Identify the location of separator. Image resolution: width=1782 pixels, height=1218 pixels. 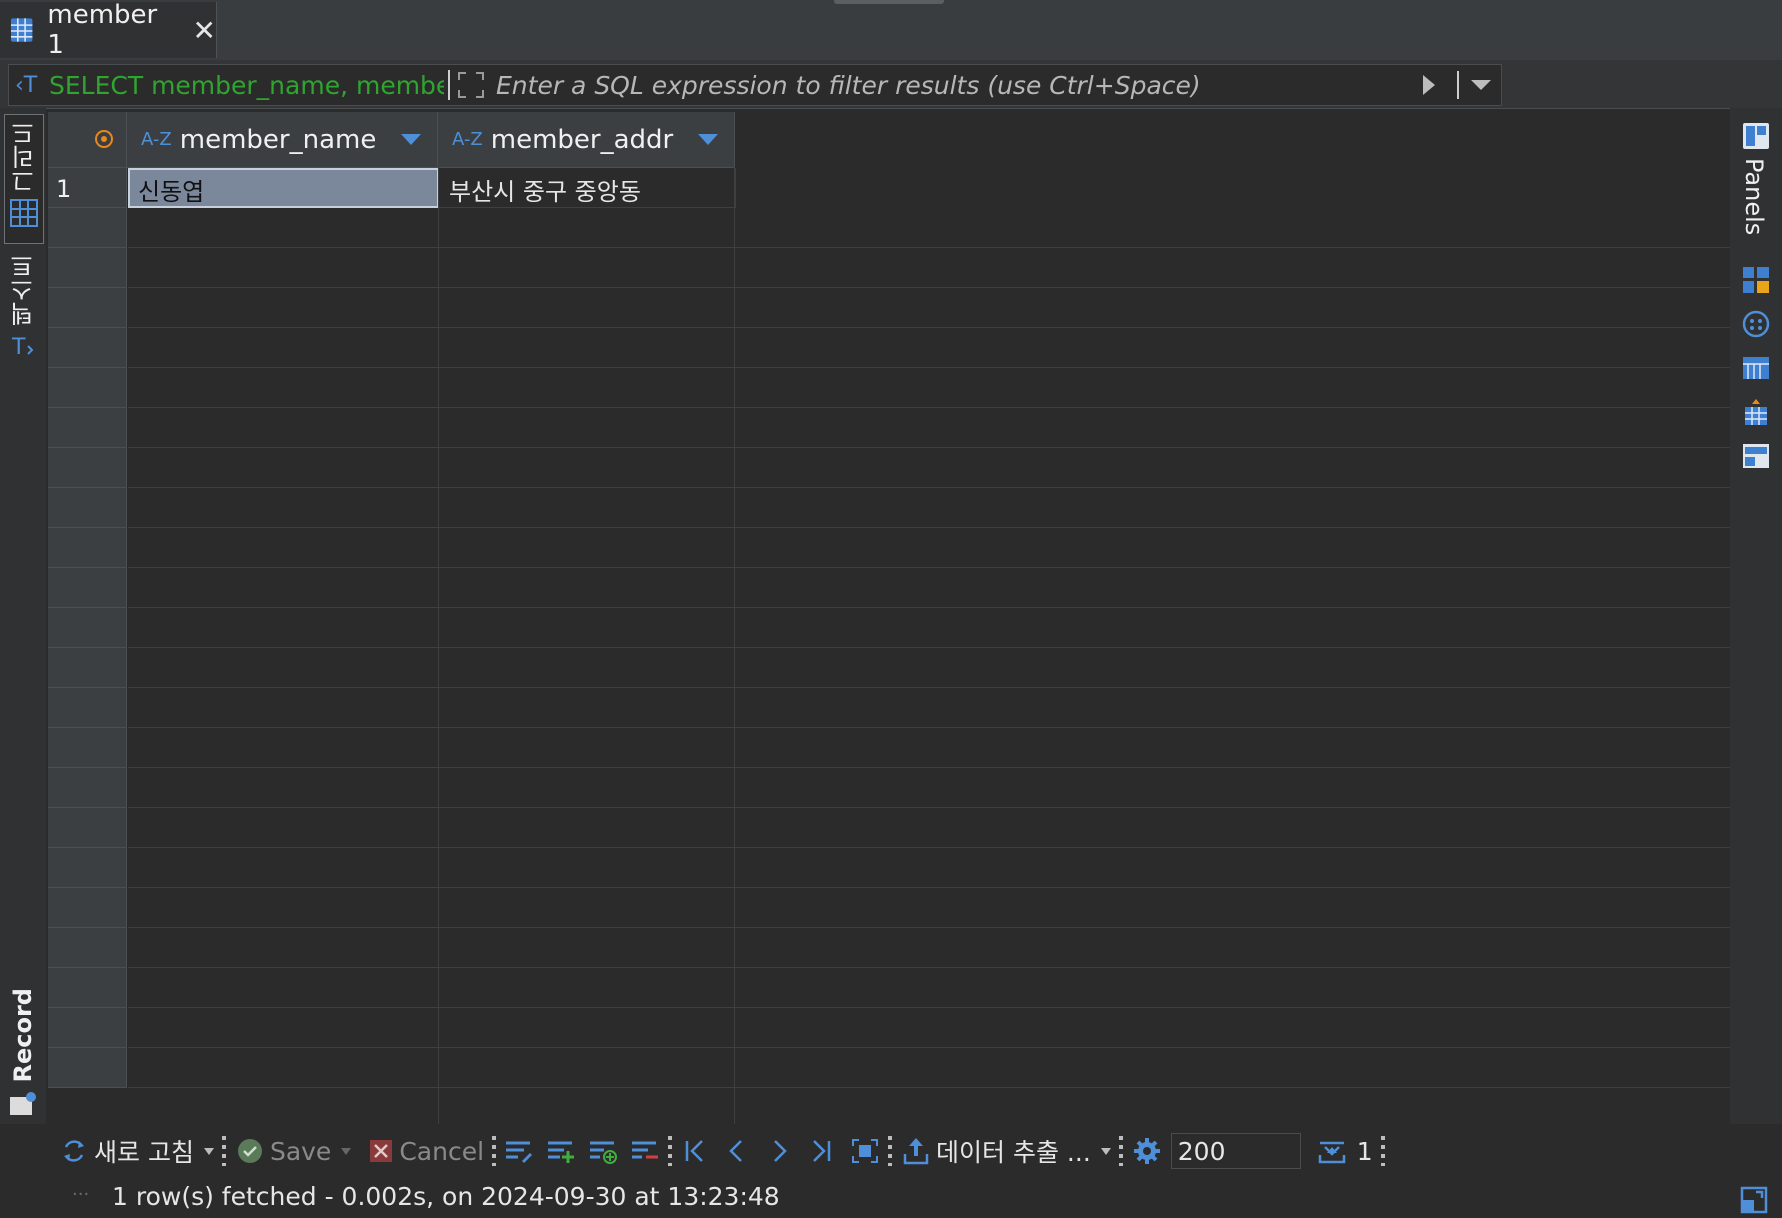
(1458, 85).